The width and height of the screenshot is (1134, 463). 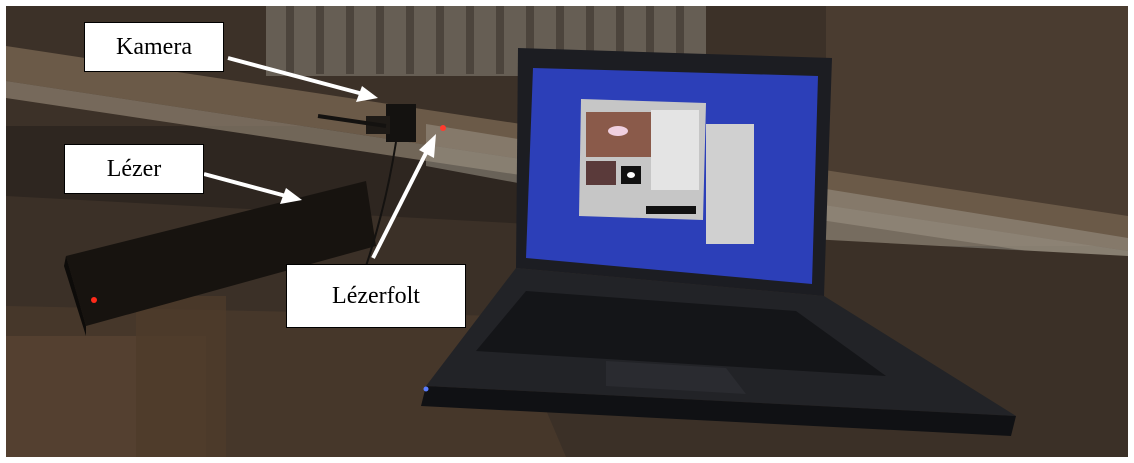 What do you see at coordinates (443, 128) in the screenshot?
I see `laser-spot-dot` at bounding box center [443, 128].